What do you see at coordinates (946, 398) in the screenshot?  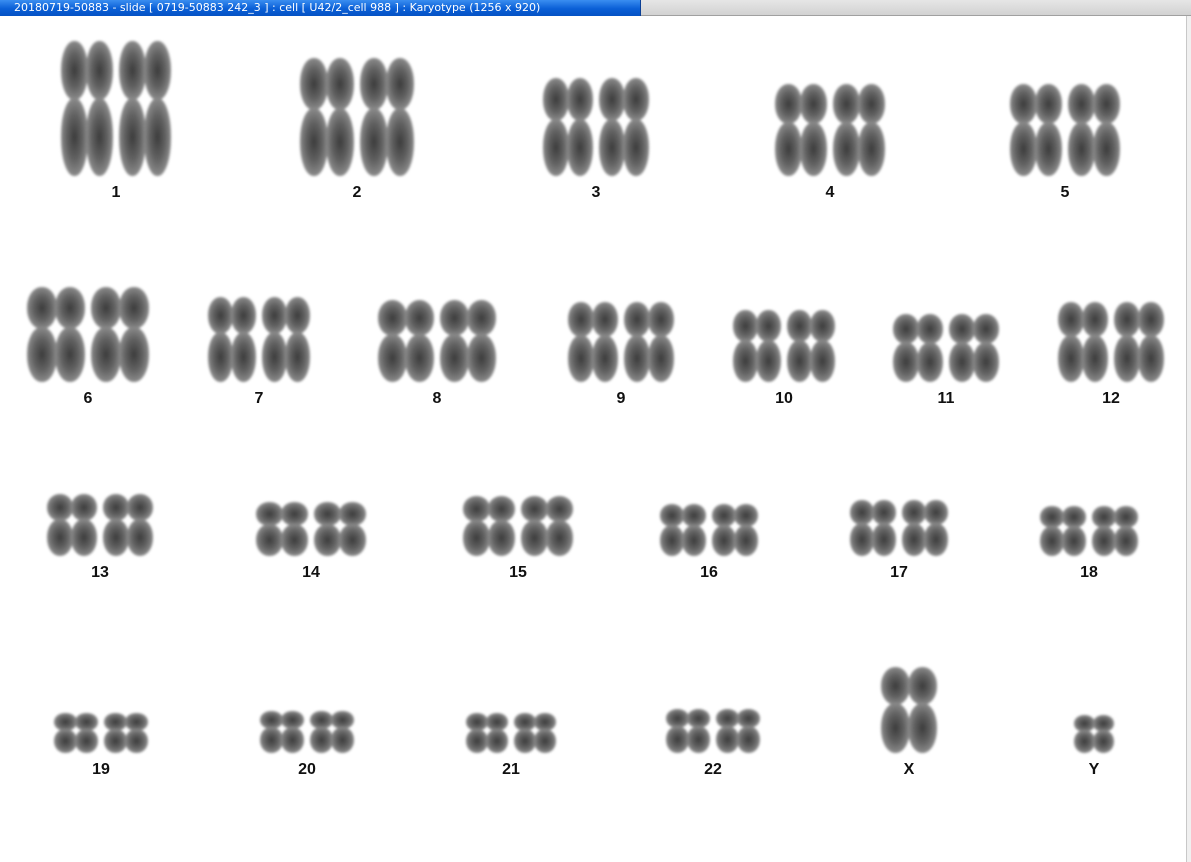 I see `chromosome-label-11: 11` at bounding box center [946, 398].